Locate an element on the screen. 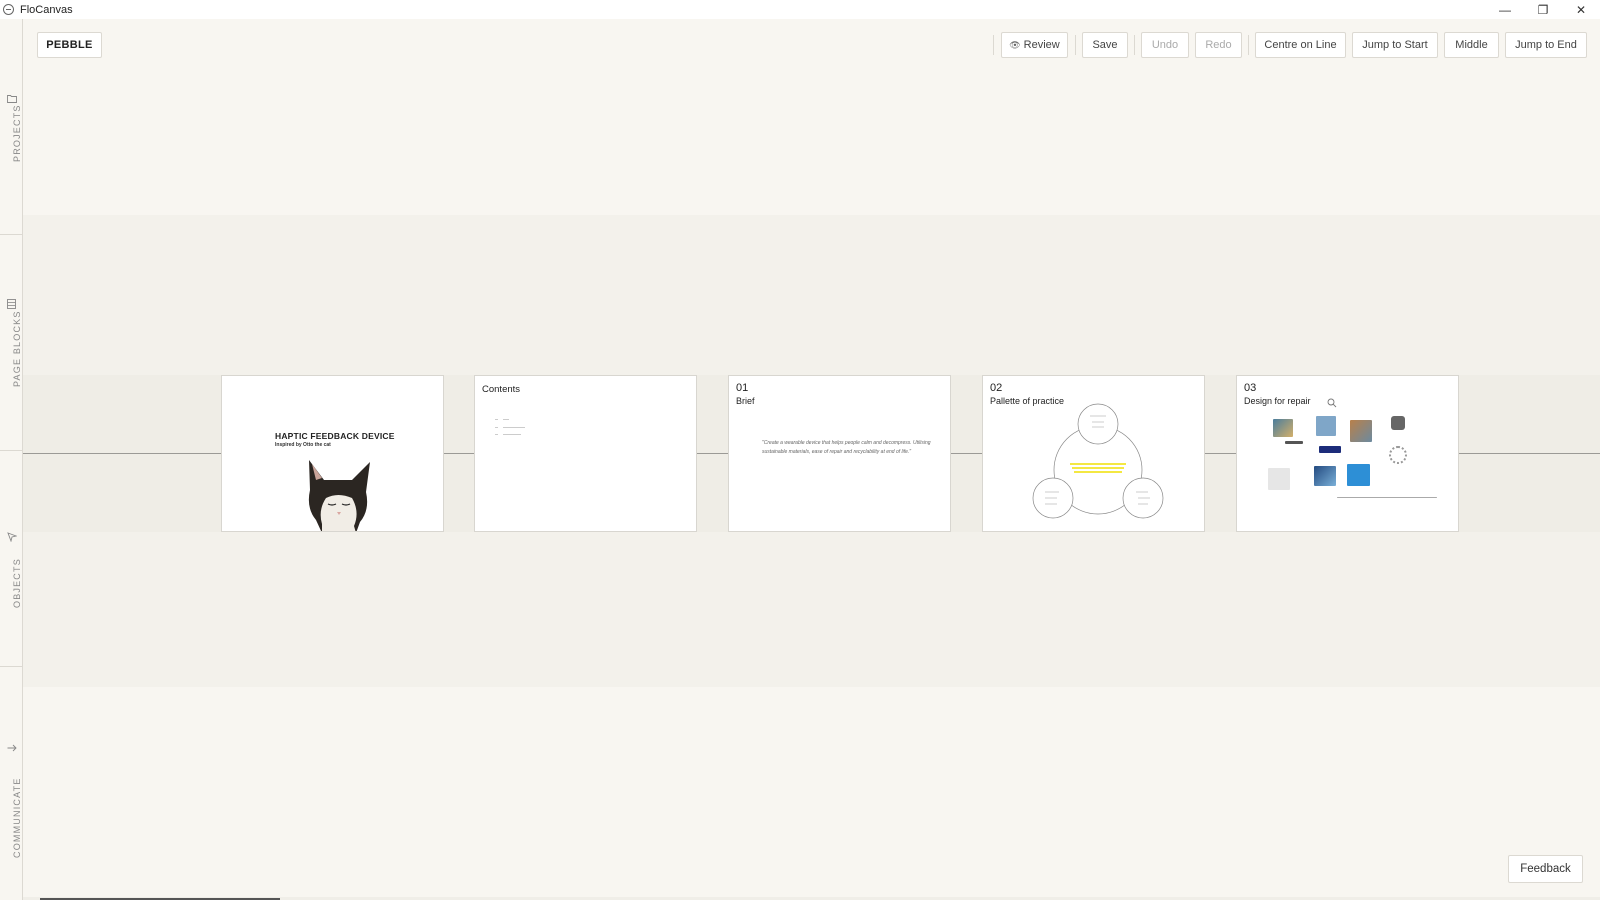 This screenshot has width=1600, height=900. title-bar: FloCanvas — ❐ ✕ is located at coordinates (800, 9).